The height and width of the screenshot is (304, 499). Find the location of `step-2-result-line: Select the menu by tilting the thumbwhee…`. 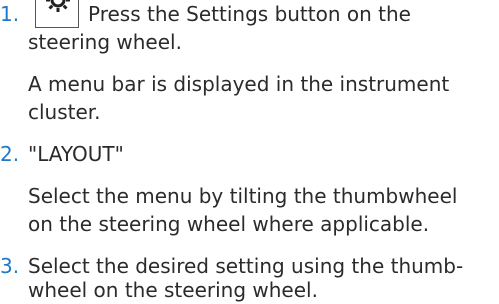

step-2-result-line: Select the menu by tilting the thumbwhee… is located at coordinates (243, 196).